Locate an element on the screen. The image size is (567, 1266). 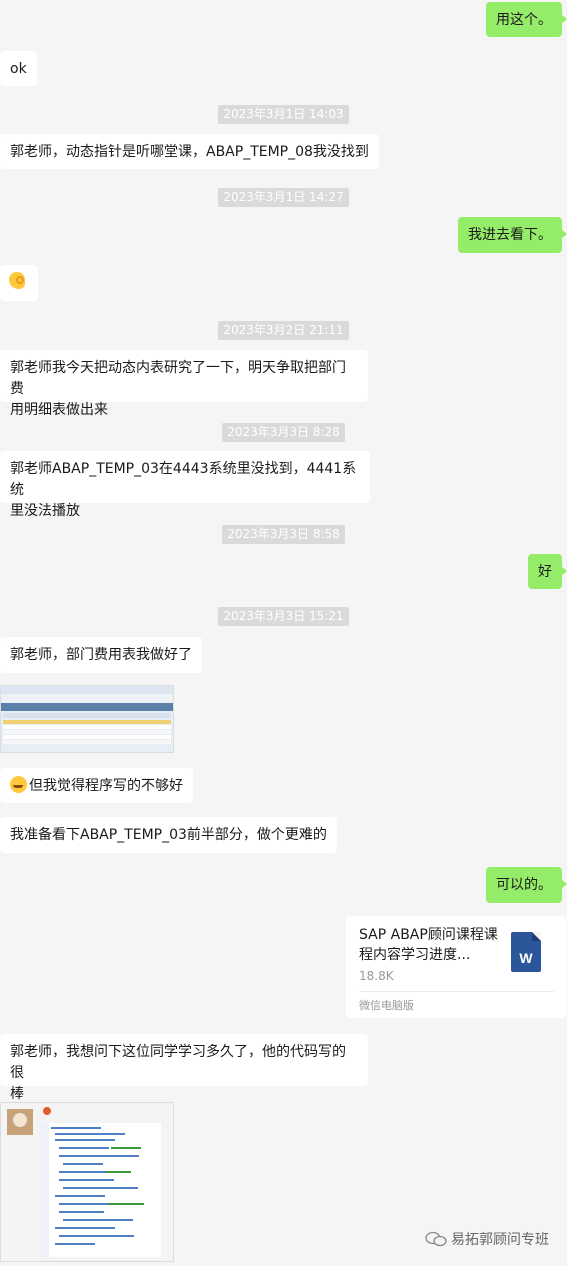
message-text: 可以的。 is located at coordinates (524, 885).